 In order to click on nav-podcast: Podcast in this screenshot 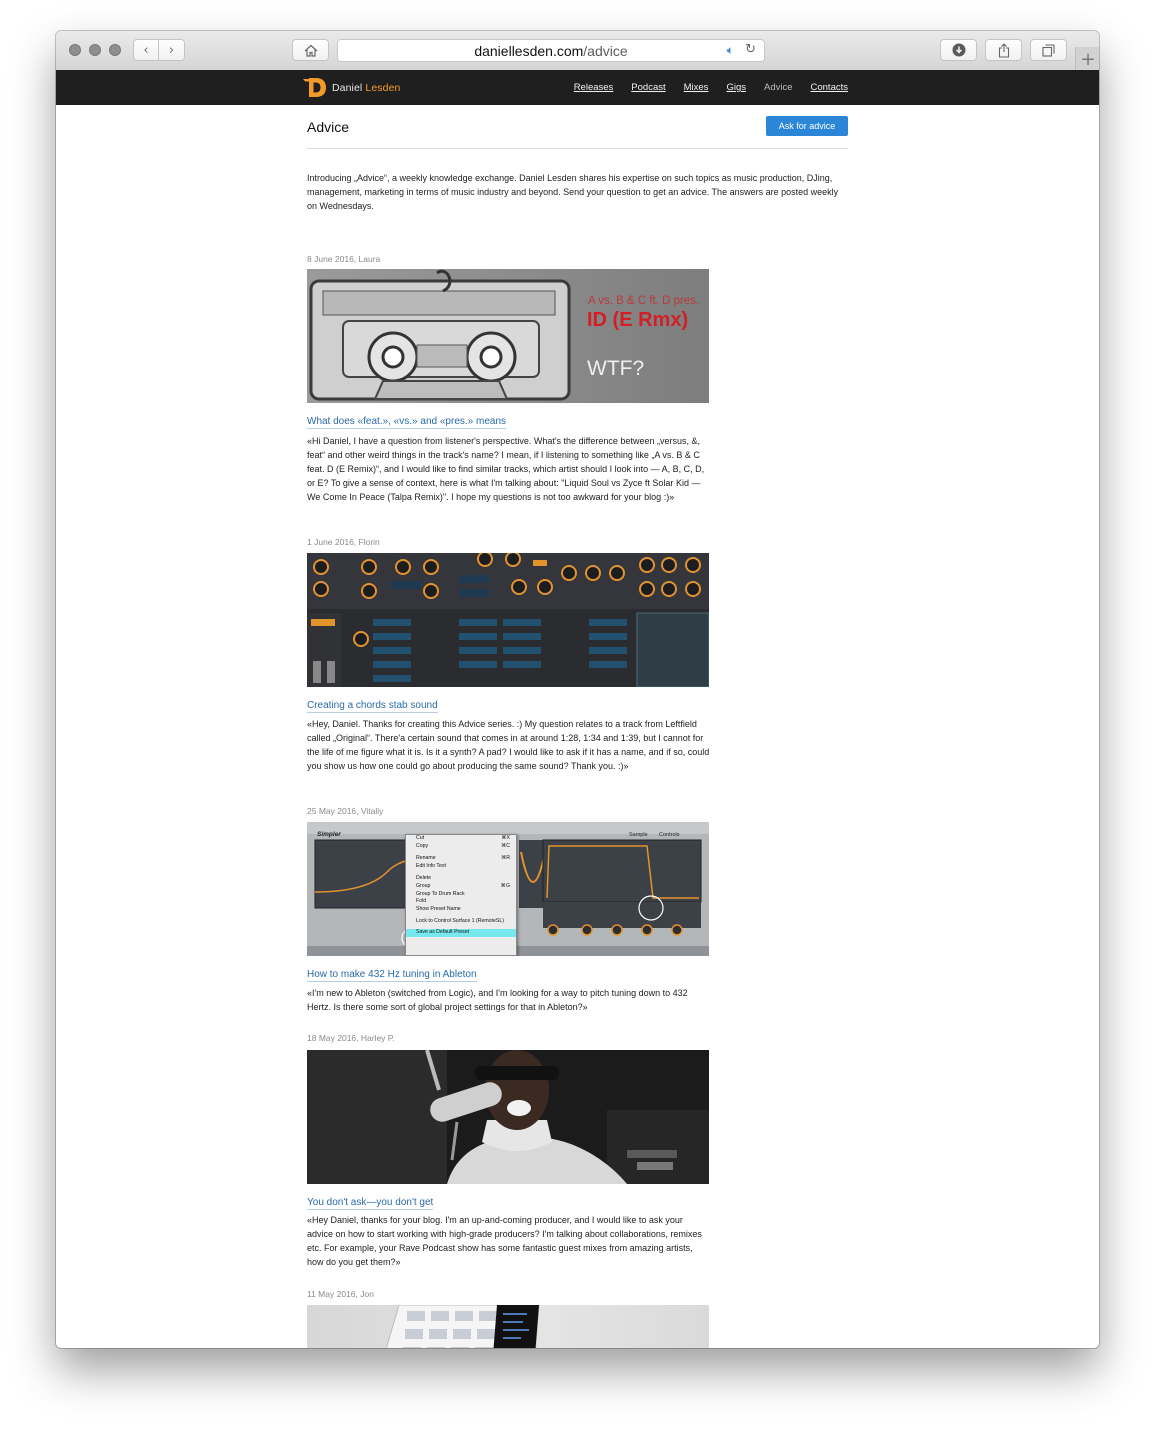, I will do `click(648, 87)`.